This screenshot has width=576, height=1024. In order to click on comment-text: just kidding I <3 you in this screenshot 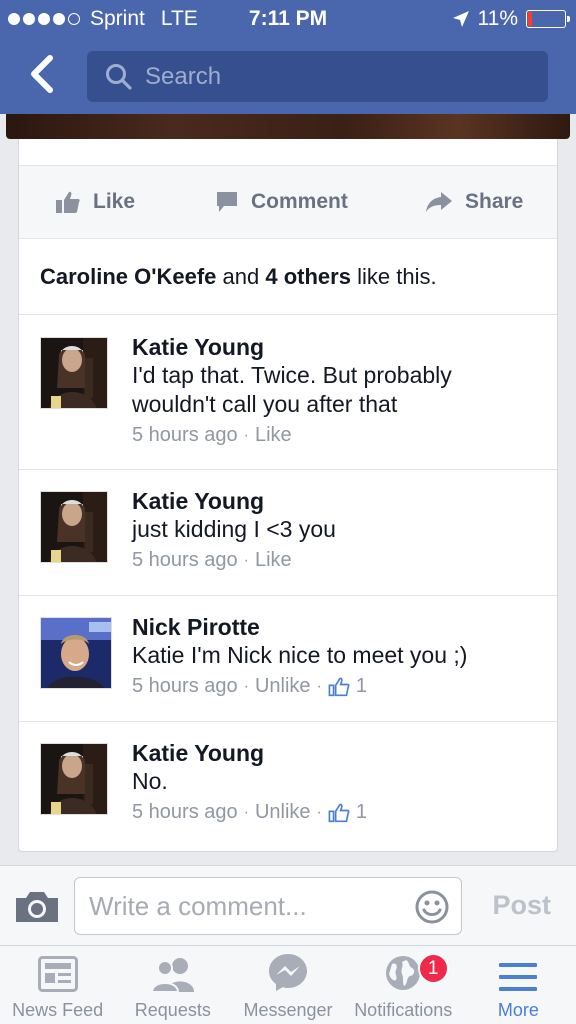, I will do `click(234, 529)`.